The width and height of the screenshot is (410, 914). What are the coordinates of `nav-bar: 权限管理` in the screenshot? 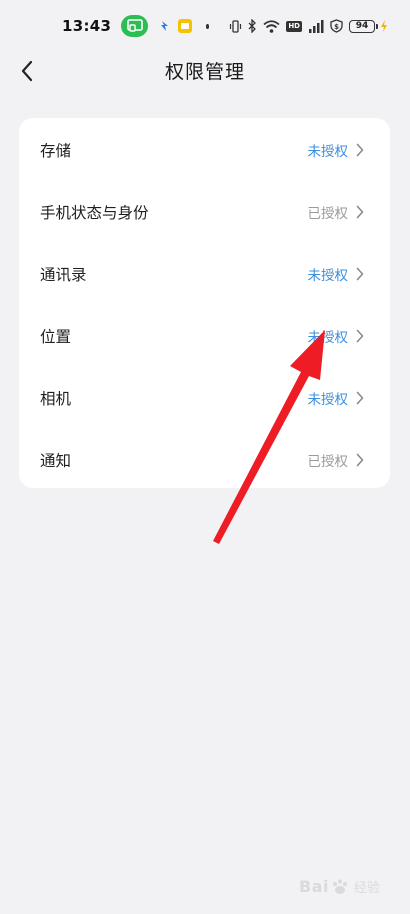 It's located at (205, 71).